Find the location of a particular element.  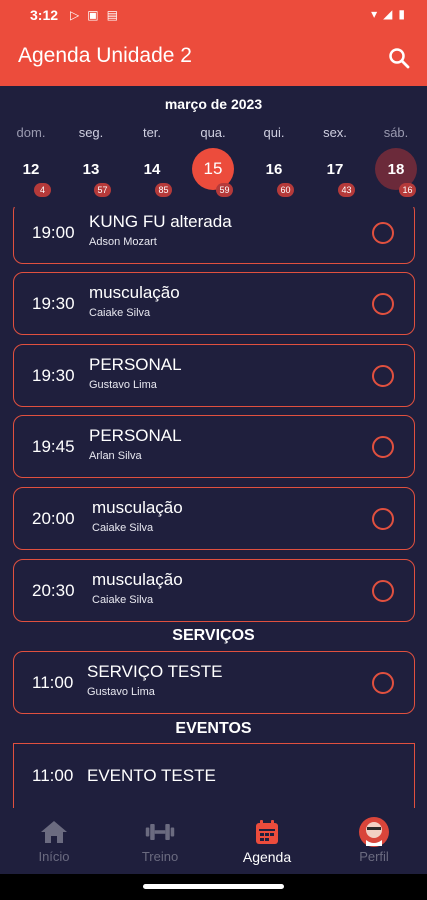

day-number: 16 is located at coordinates (274, 169).